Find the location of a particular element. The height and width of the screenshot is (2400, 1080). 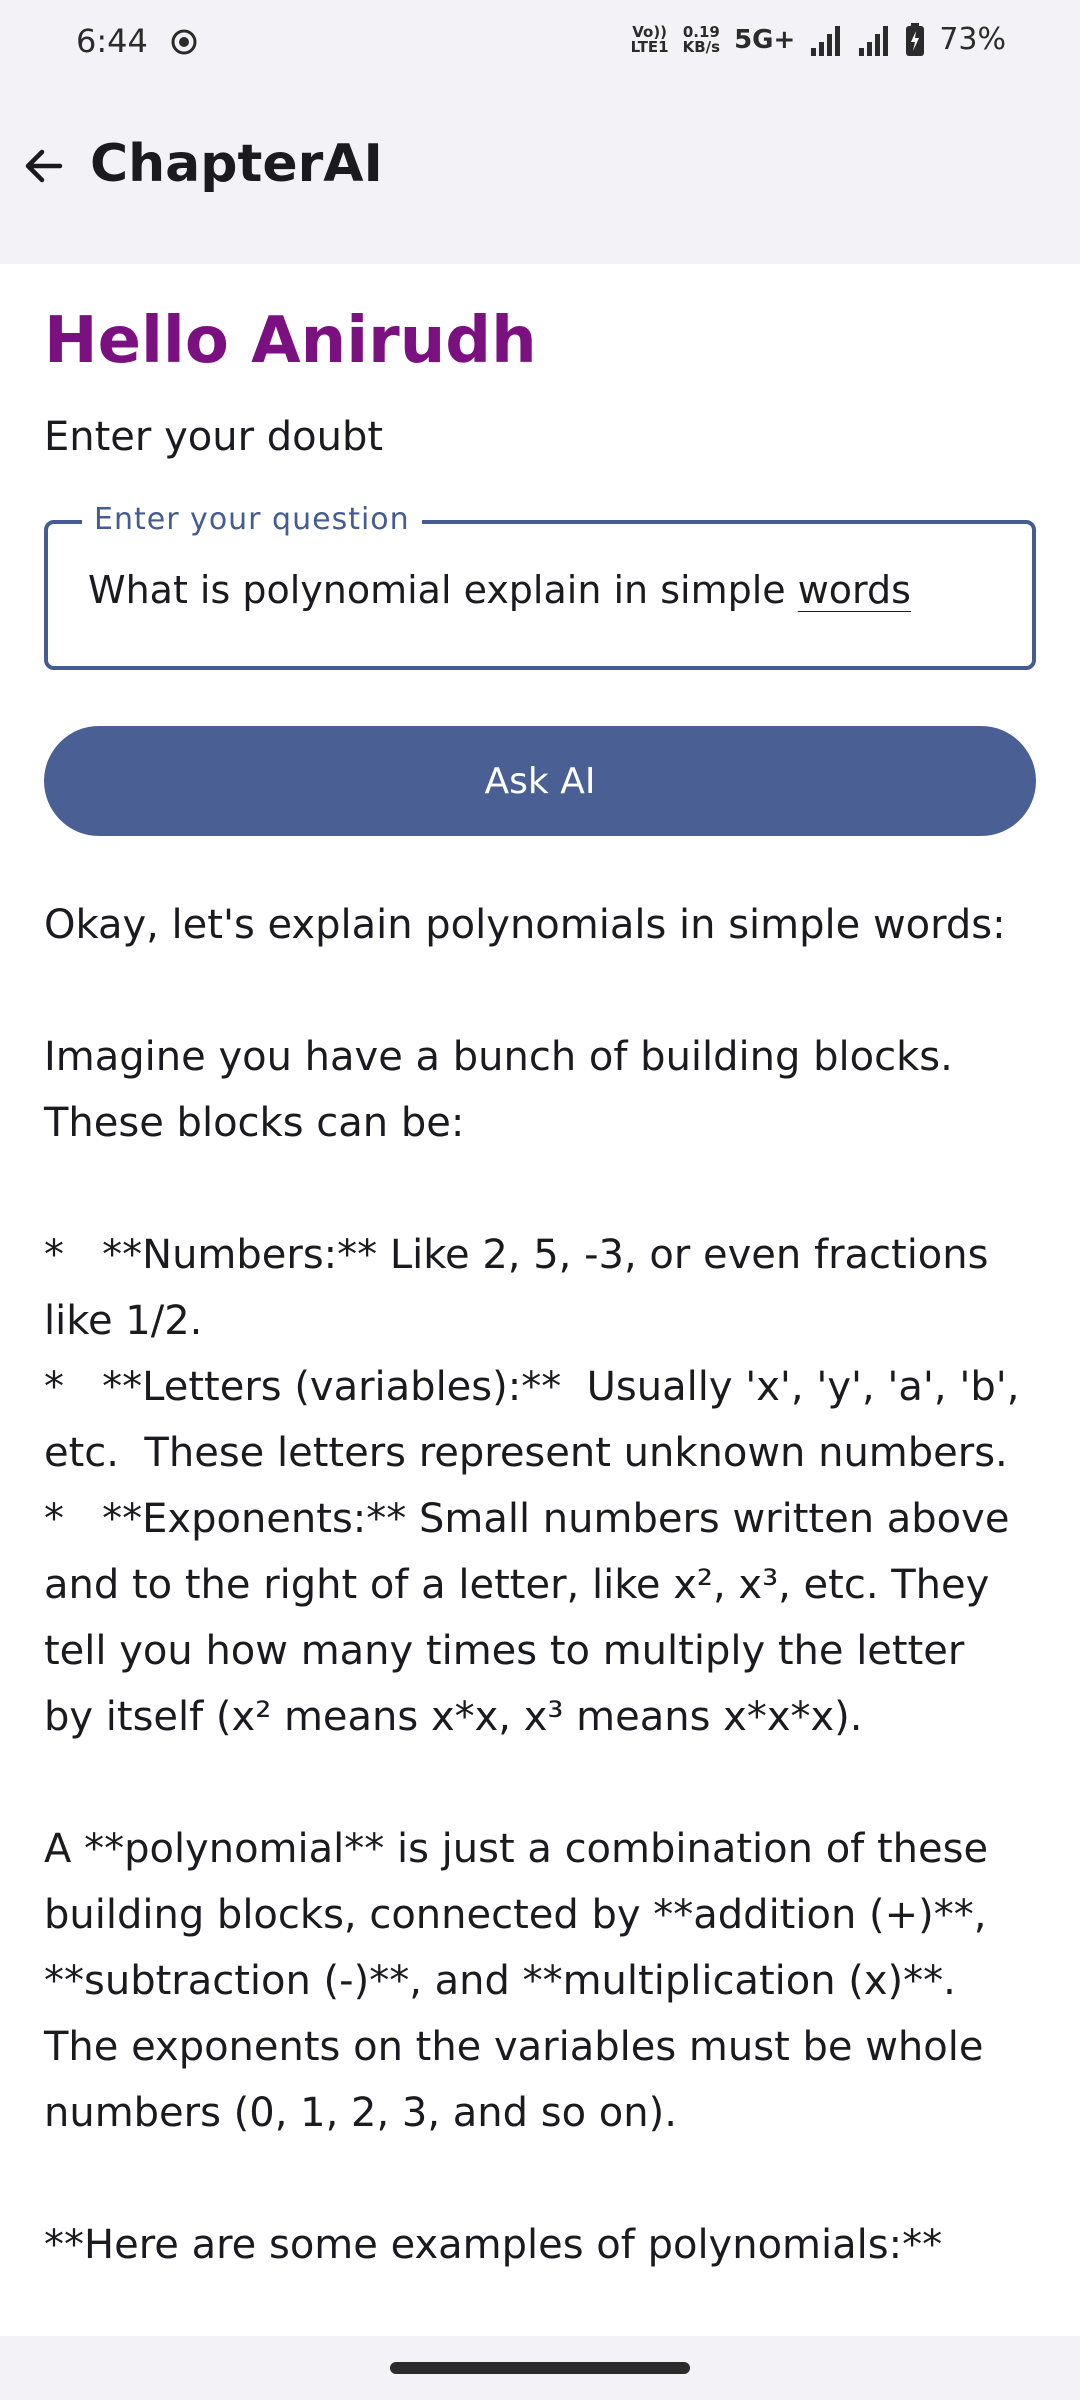

status-icons: Vo)) LTE1 0.19 KB/s 5G+ 73% is located at coordinates (818, 39).